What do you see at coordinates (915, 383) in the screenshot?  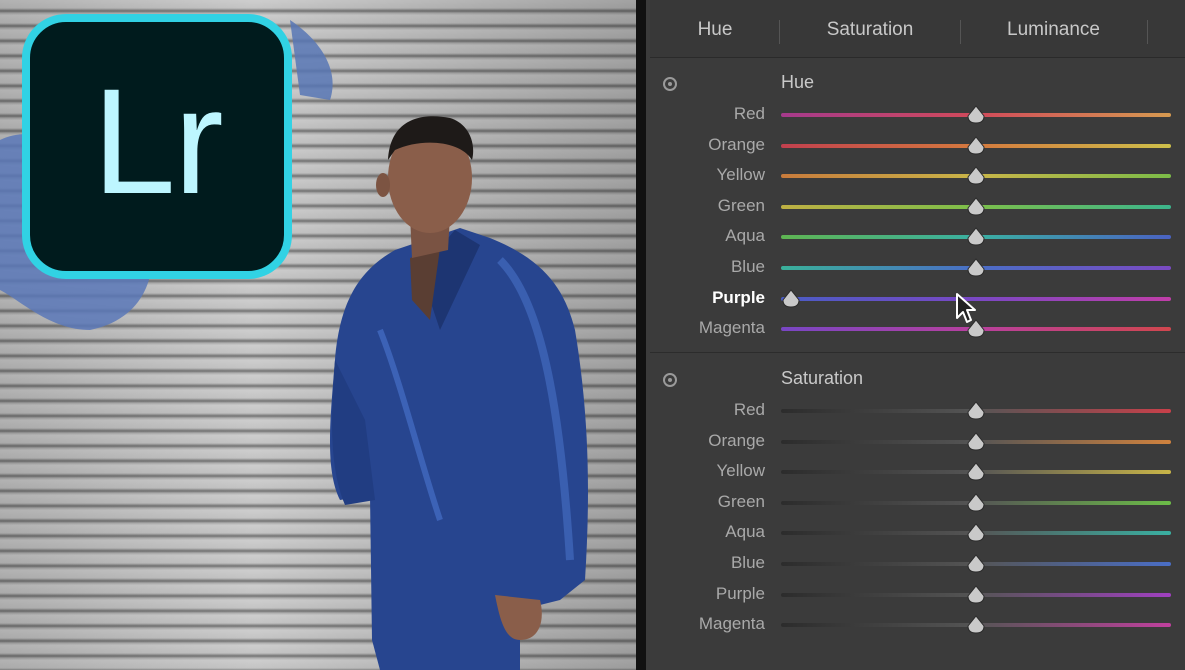 I see `saturation-section-header: Saturation` at bounding box center [915, 383].